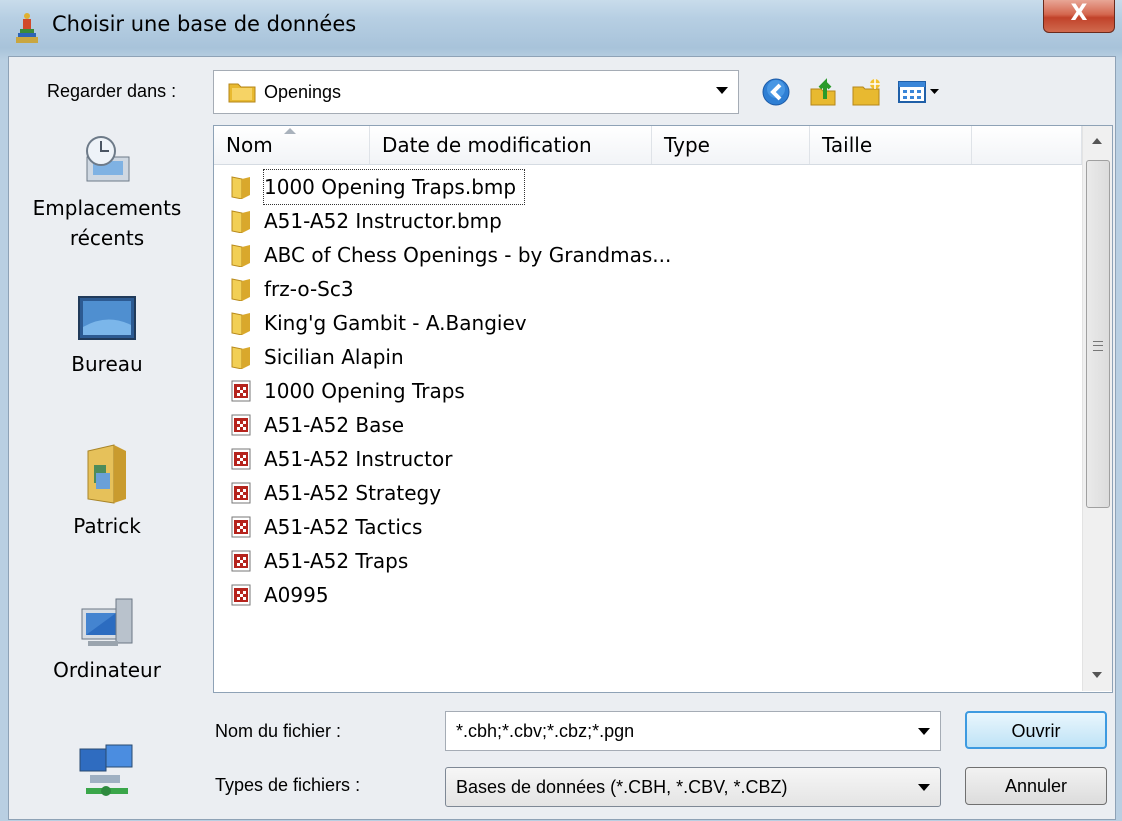 Image resolution: width=1122 pixels, height=821 pixels. Describe the element at coordinates (687, 145) in the screenshot. I see `column-label: Type` at that location.